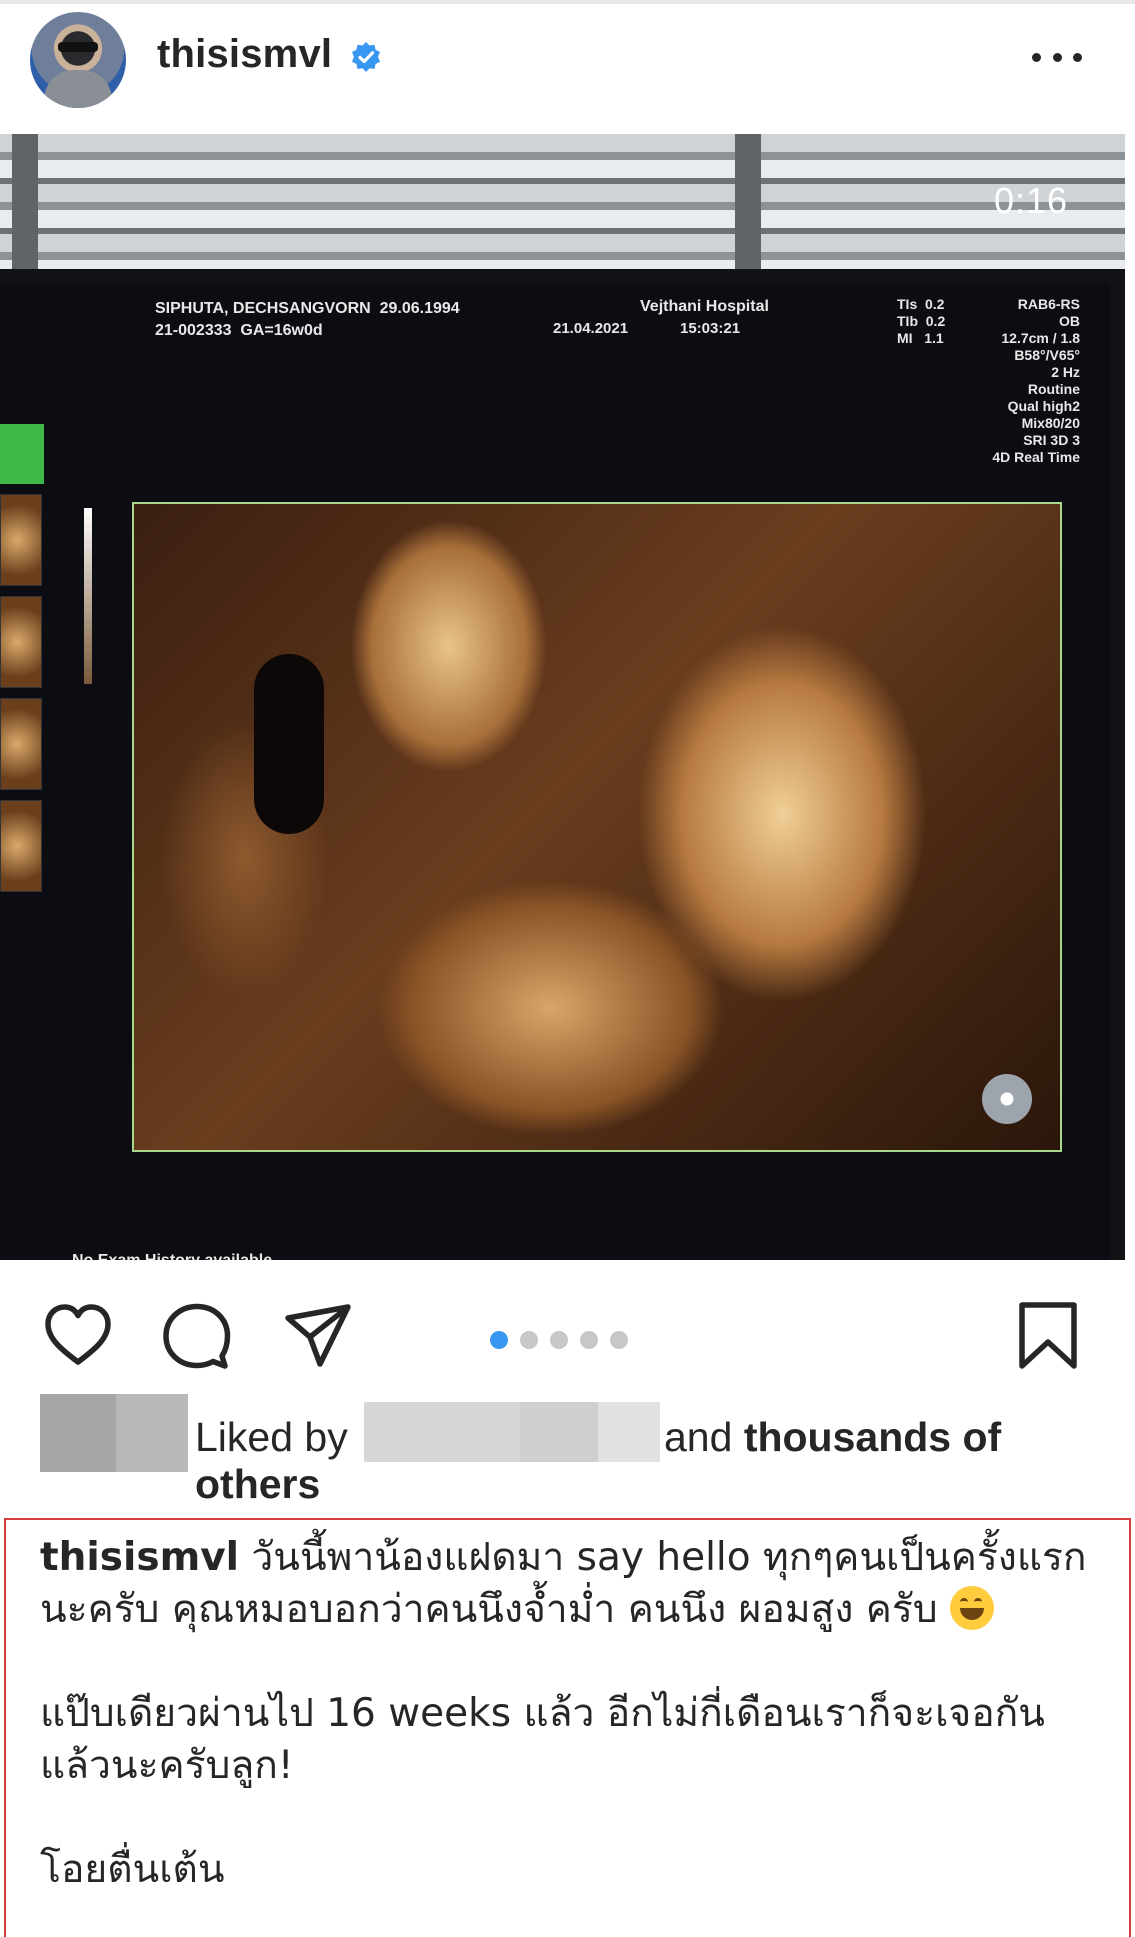 The height and width of the screenshot is (1937, 1135). What do you see at coordinates (872, 1437) in the screenshot?
I see `likes-thousands: thousands of` at bounding box center [872, 1437].